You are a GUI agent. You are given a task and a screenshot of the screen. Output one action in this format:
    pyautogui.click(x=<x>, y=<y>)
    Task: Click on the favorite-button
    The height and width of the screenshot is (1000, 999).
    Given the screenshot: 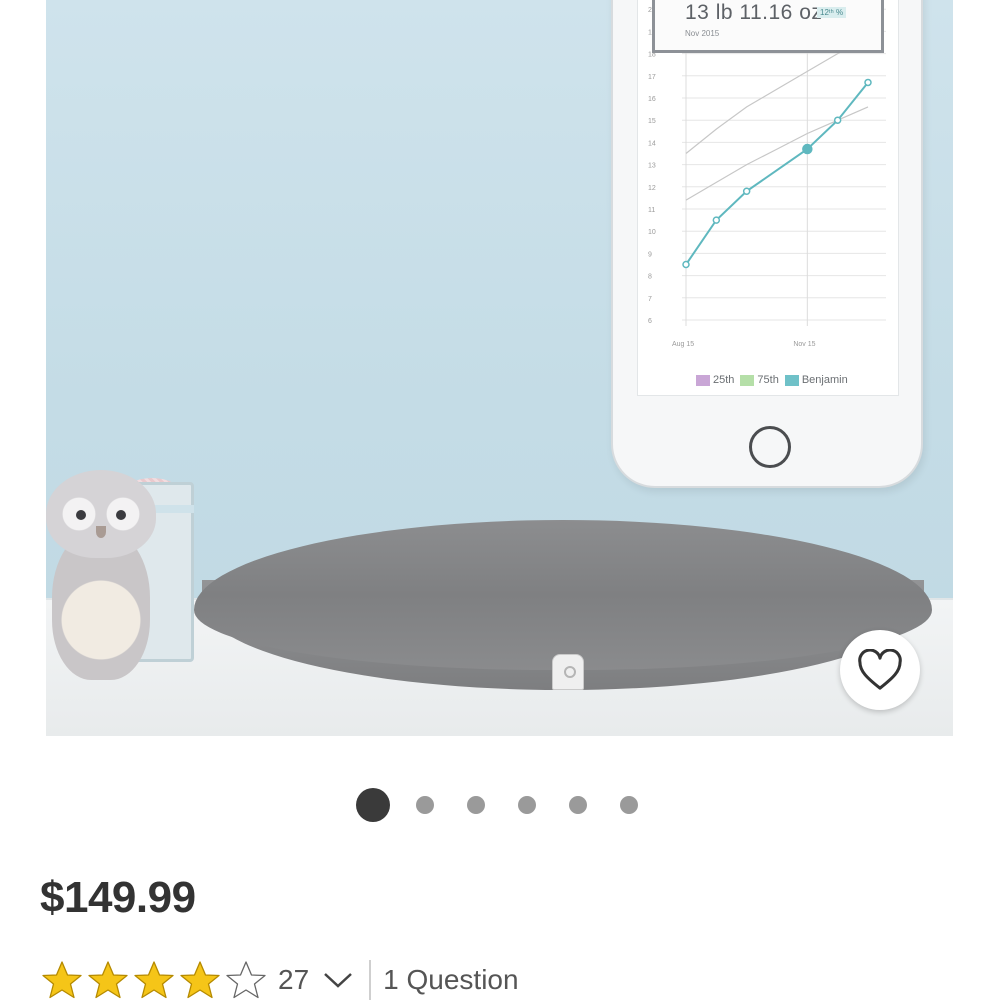 What is the action you would take?
    pyautogui.click(x=880, y=670)
    